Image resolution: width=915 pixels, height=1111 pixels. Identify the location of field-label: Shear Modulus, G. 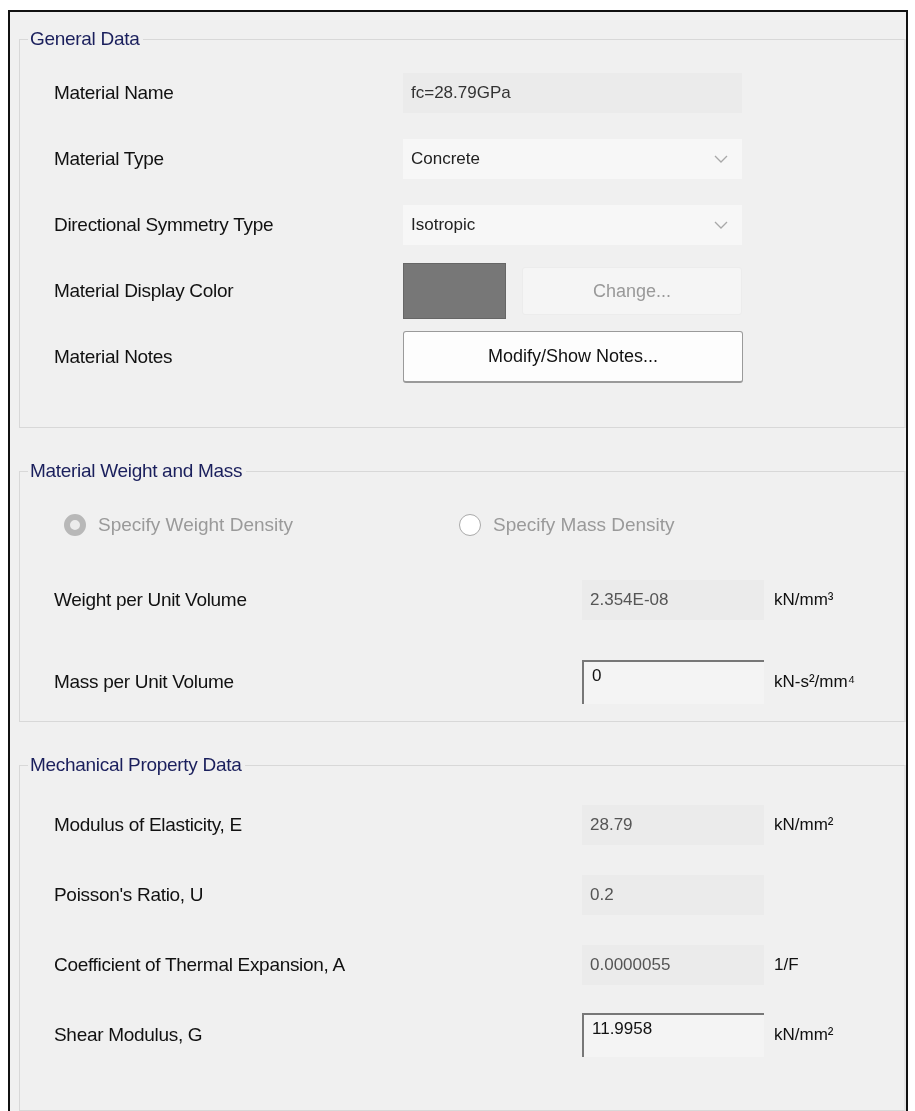
(129, 1035).